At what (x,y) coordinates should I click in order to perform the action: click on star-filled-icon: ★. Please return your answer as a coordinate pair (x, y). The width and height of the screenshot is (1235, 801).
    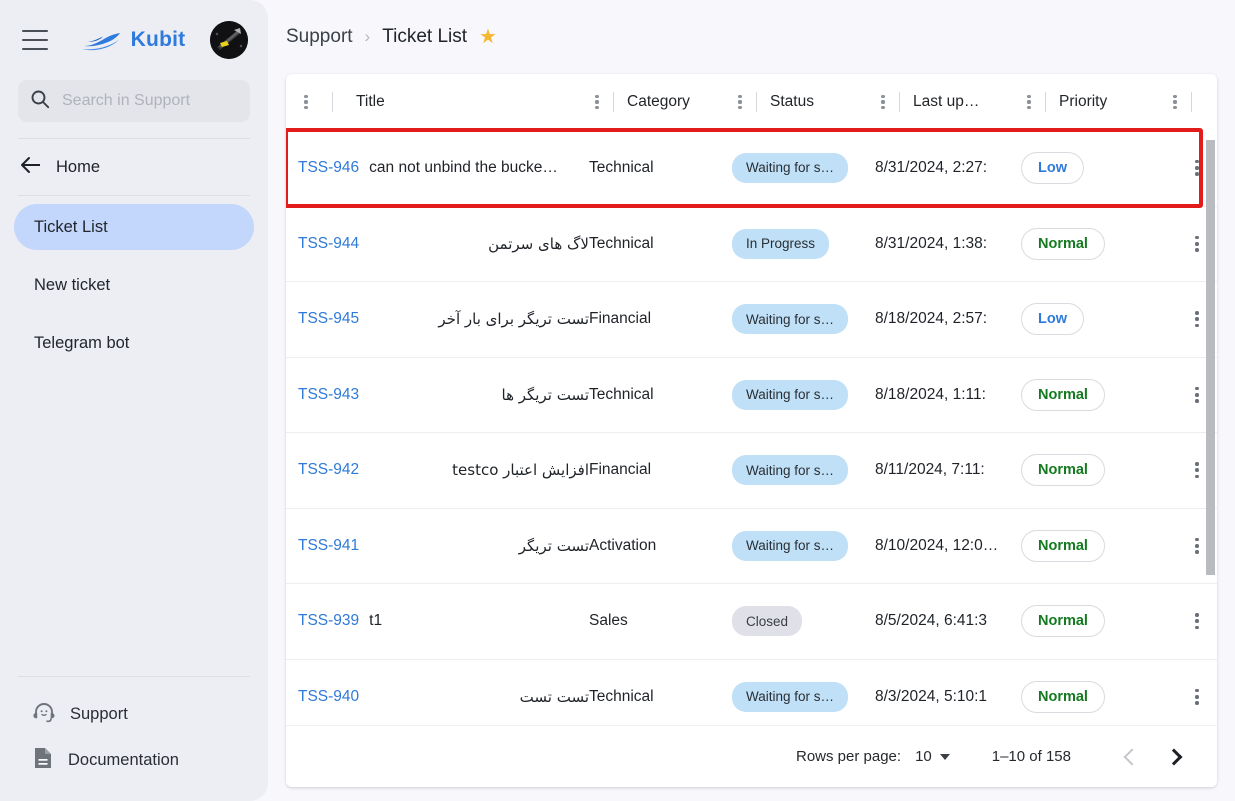
    Looking at the image, I should click on (488, 37).